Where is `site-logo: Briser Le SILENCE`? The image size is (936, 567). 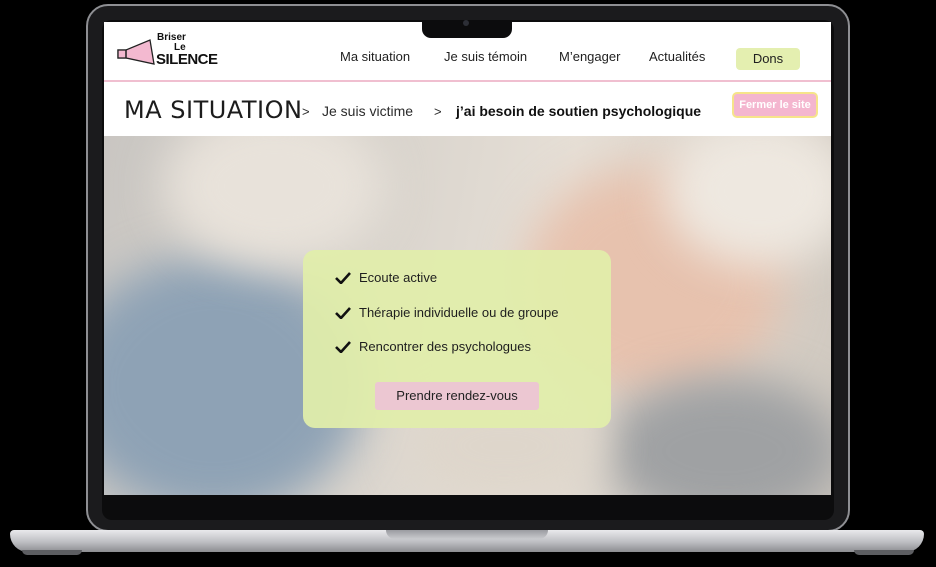
site-logo: Briser Le SILENCE is located at coordinates (171, 52).